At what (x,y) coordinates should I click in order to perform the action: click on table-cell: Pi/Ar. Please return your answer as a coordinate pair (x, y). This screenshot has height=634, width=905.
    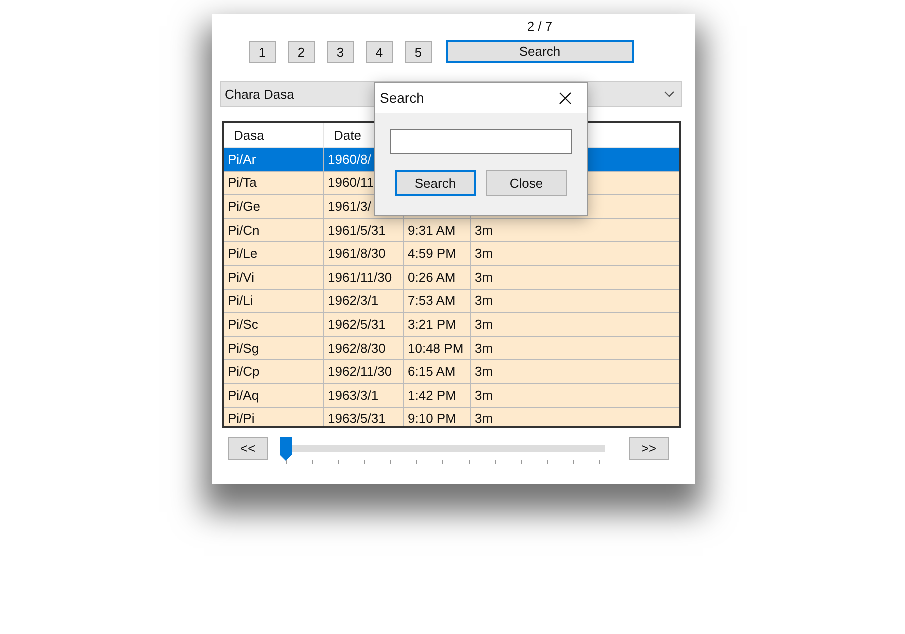
    Looking at the image, I should click on (274, 159).